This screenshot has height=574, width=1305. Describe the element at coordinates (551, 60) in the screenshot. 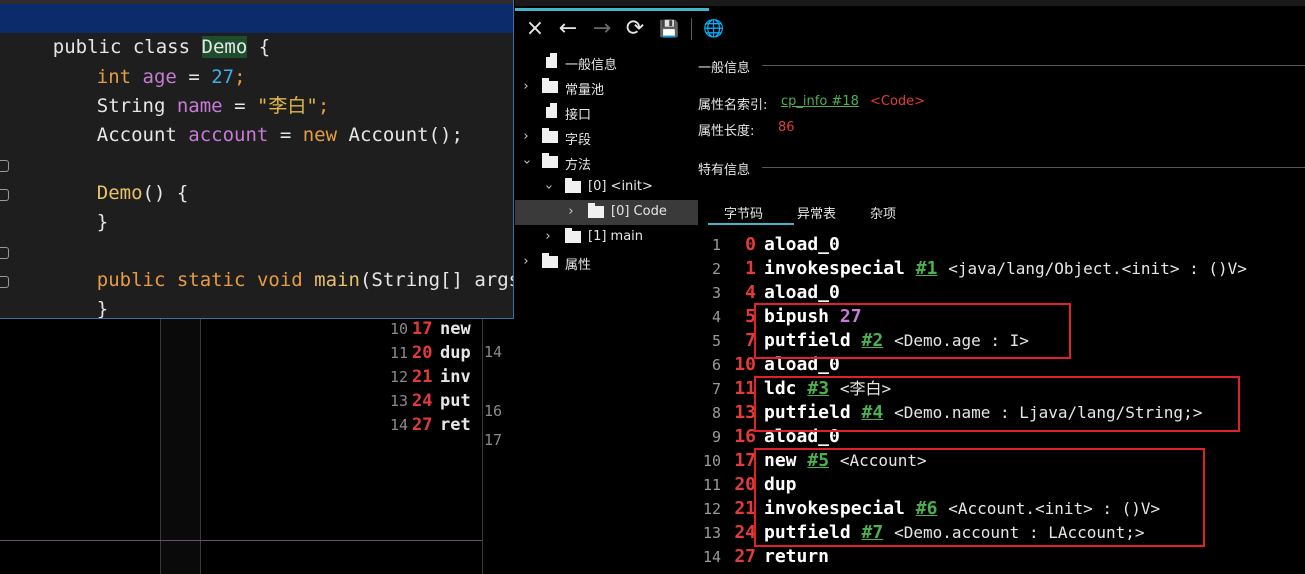

I see `file-icon` at that location.